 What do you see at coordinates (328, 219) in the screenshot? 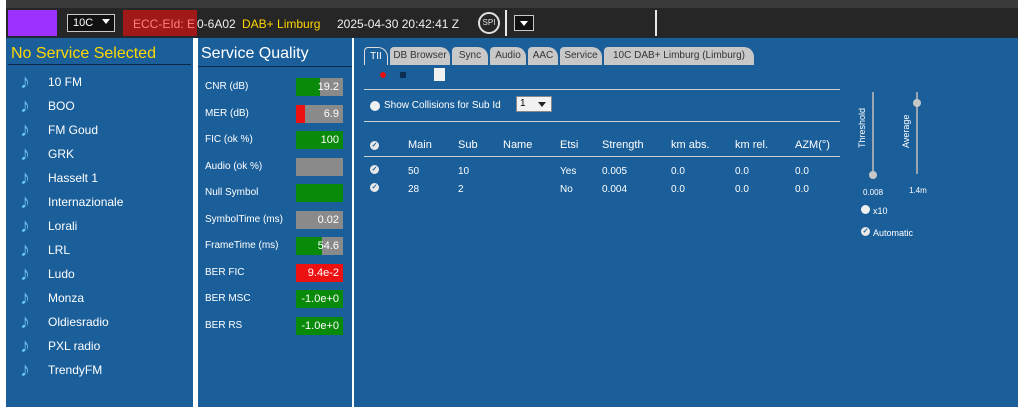
I see `quality-value: 0.02` at bounding box center [328, 219].